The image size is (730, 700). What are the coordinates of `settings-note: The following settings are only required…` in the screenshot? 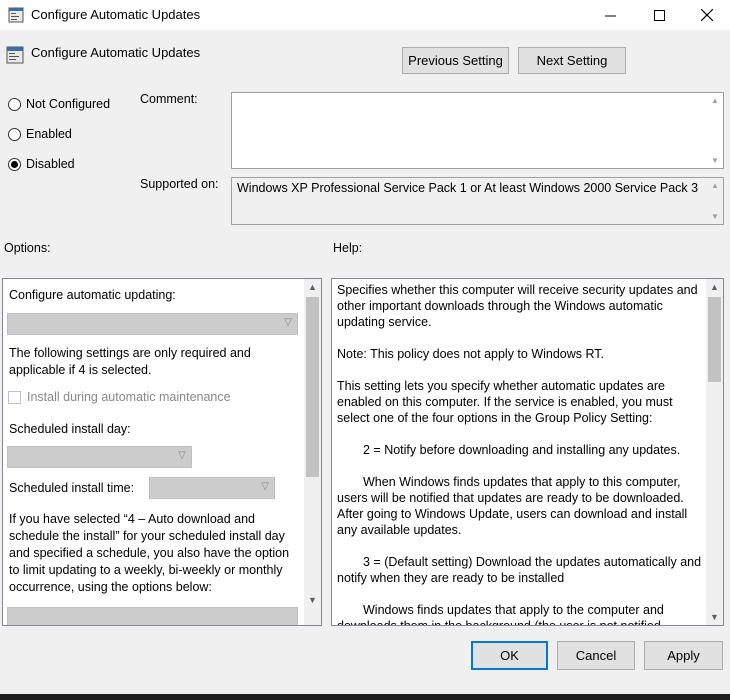 It's located at (130, 361).